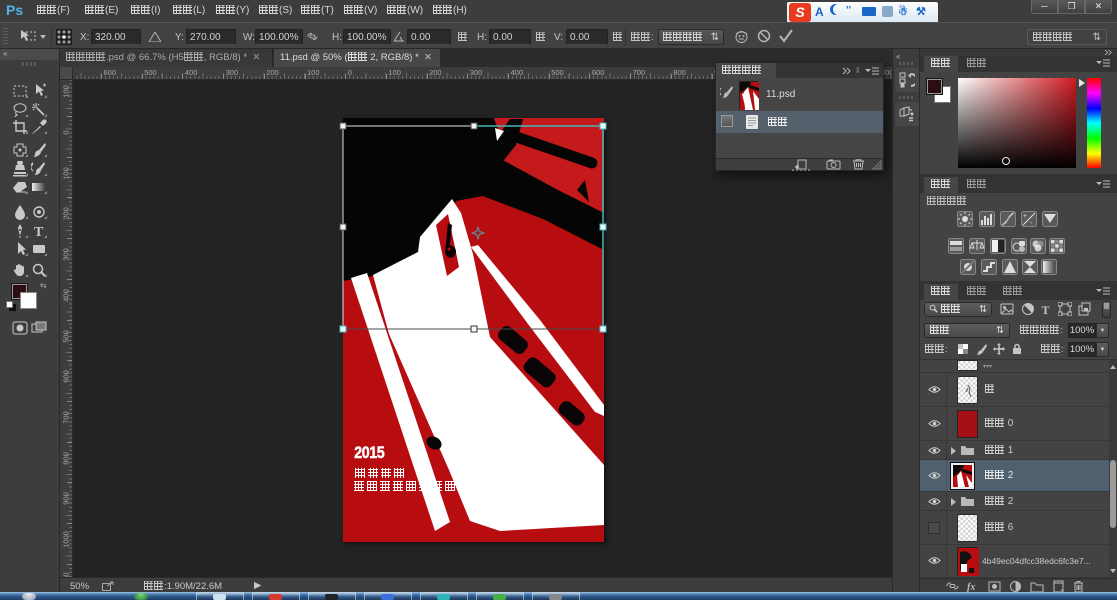 The image size is (1117, 600). I want to click on svg-text: 2015, so click(369, 453).